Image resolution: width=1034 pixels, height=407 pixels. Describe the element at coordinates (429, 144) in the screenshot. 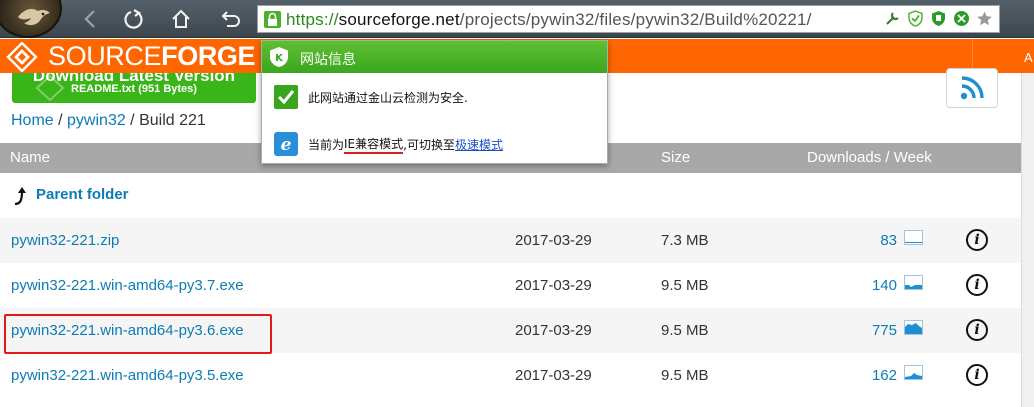

I see `mode-mid: ,可切换至` at that location.